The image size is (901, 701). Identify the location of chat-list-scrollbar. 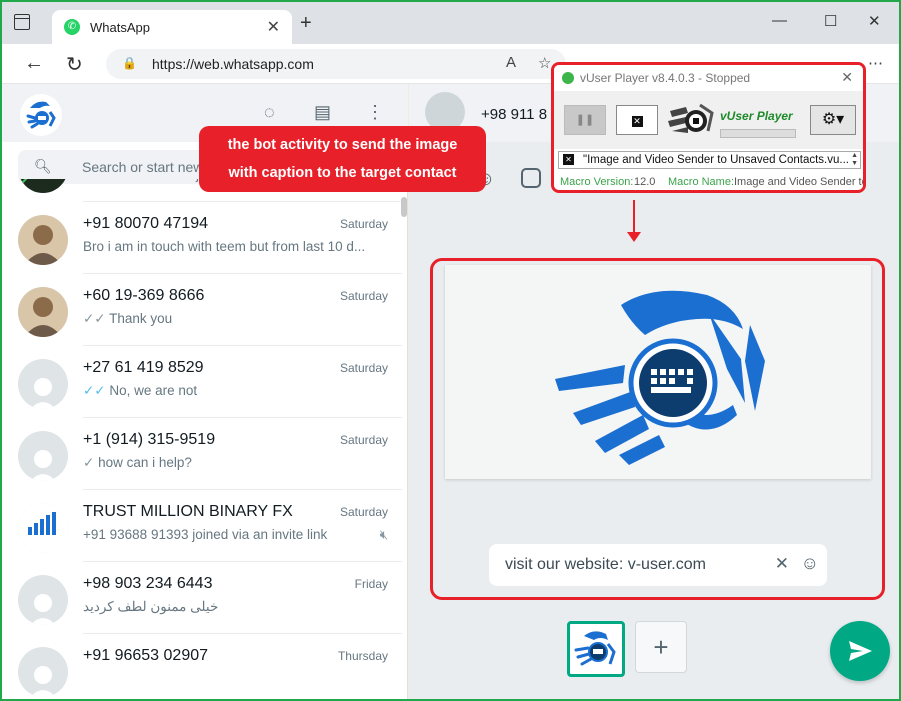
(404, 207).